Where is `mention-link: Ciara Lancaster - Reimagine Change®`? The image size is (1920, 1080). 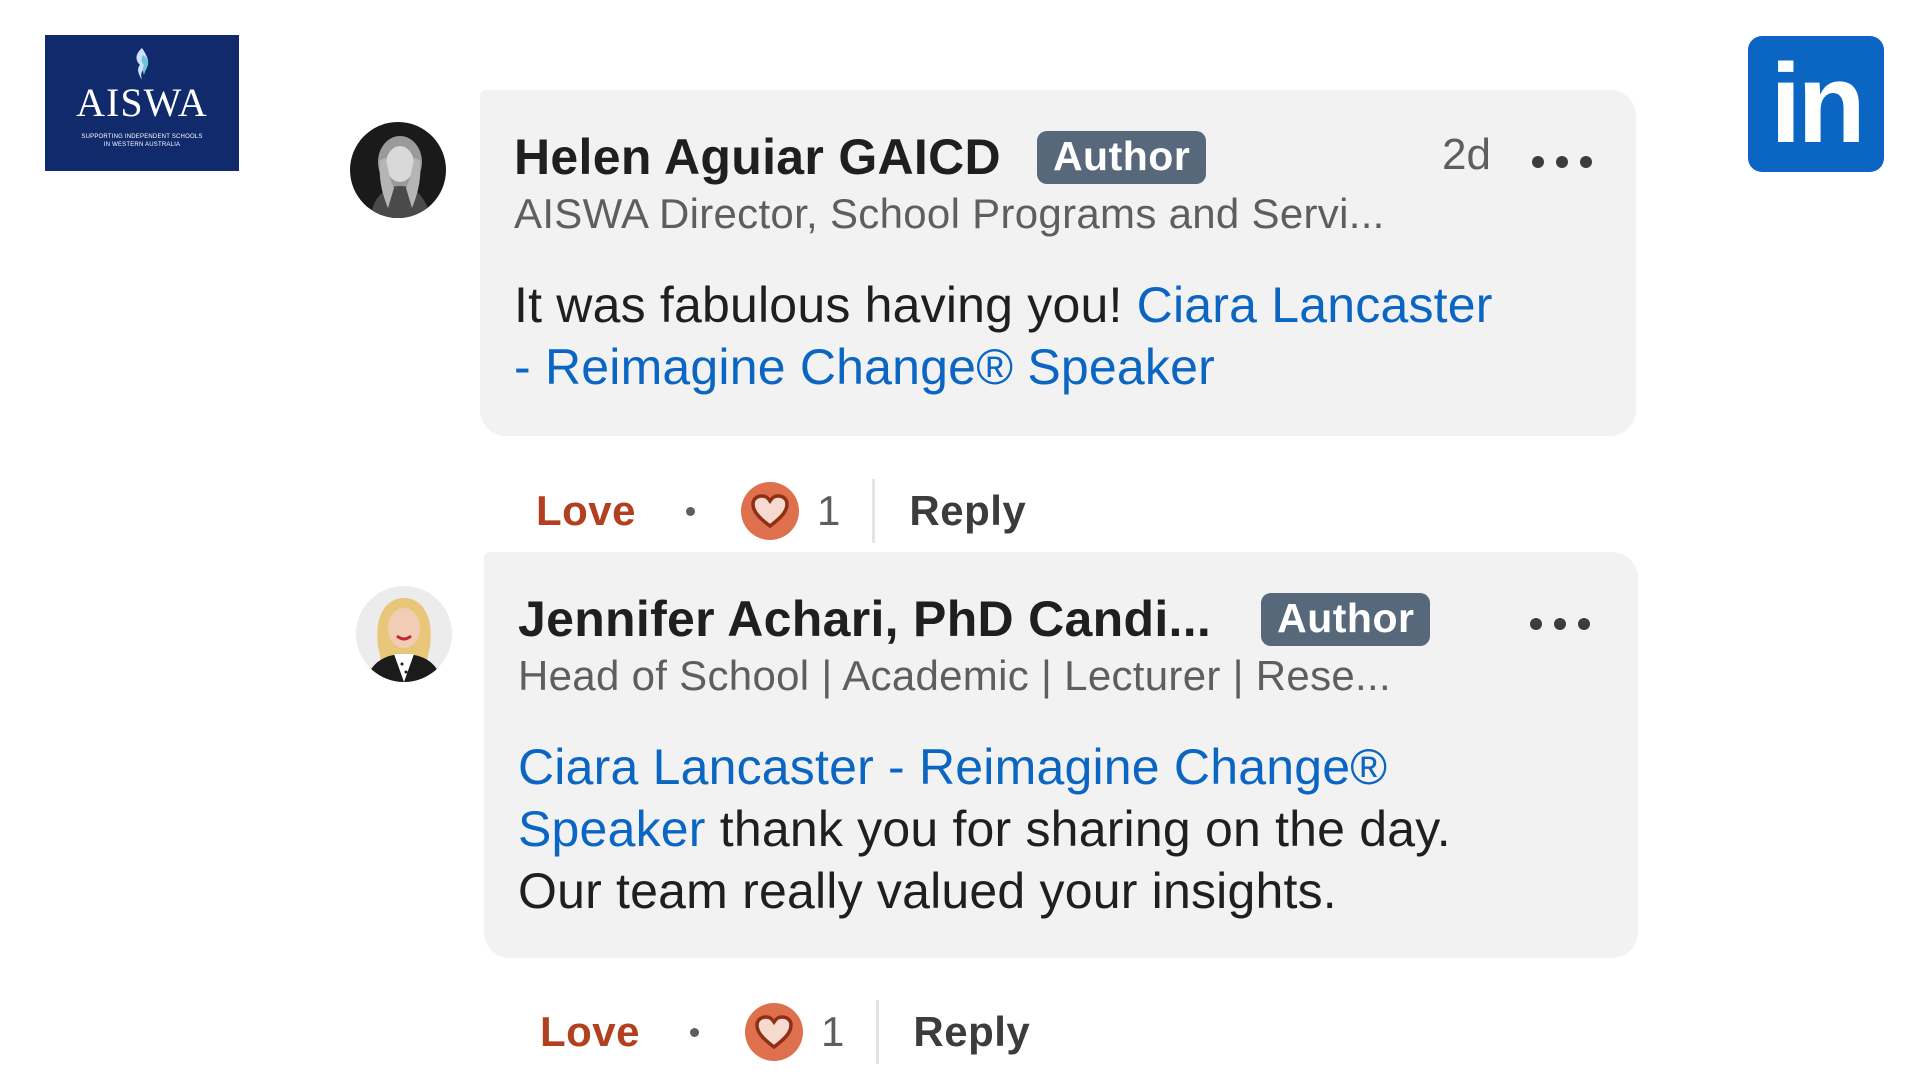
mention-link: Ciara Lancaster - Reimagine Change® is located at coordinates (952, 767).